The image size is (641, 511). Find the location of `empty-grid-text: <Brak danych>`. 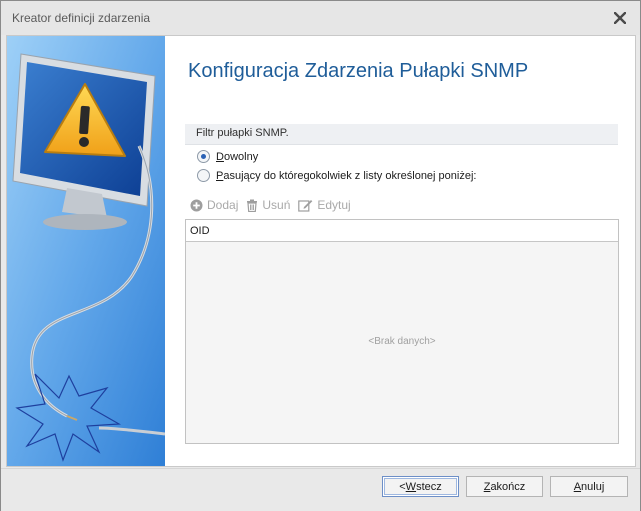

empty-grid-text: <Brak danych> is located at coordinates (402, 341).